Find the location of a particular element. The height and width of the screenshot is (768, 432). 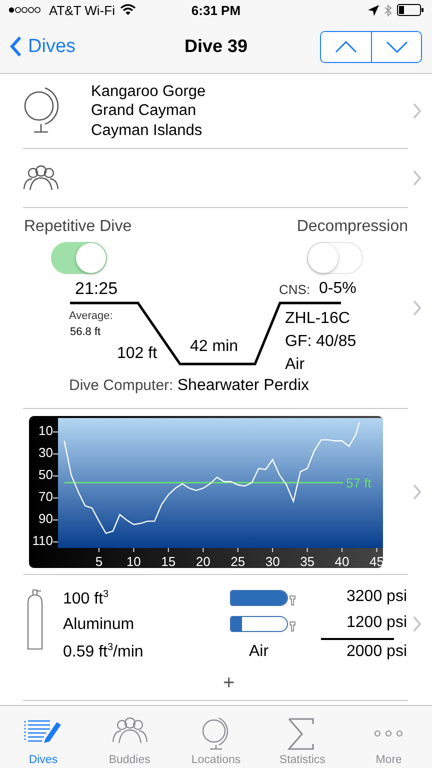

average-label: 57 ft is located at coordinates (359, 482).